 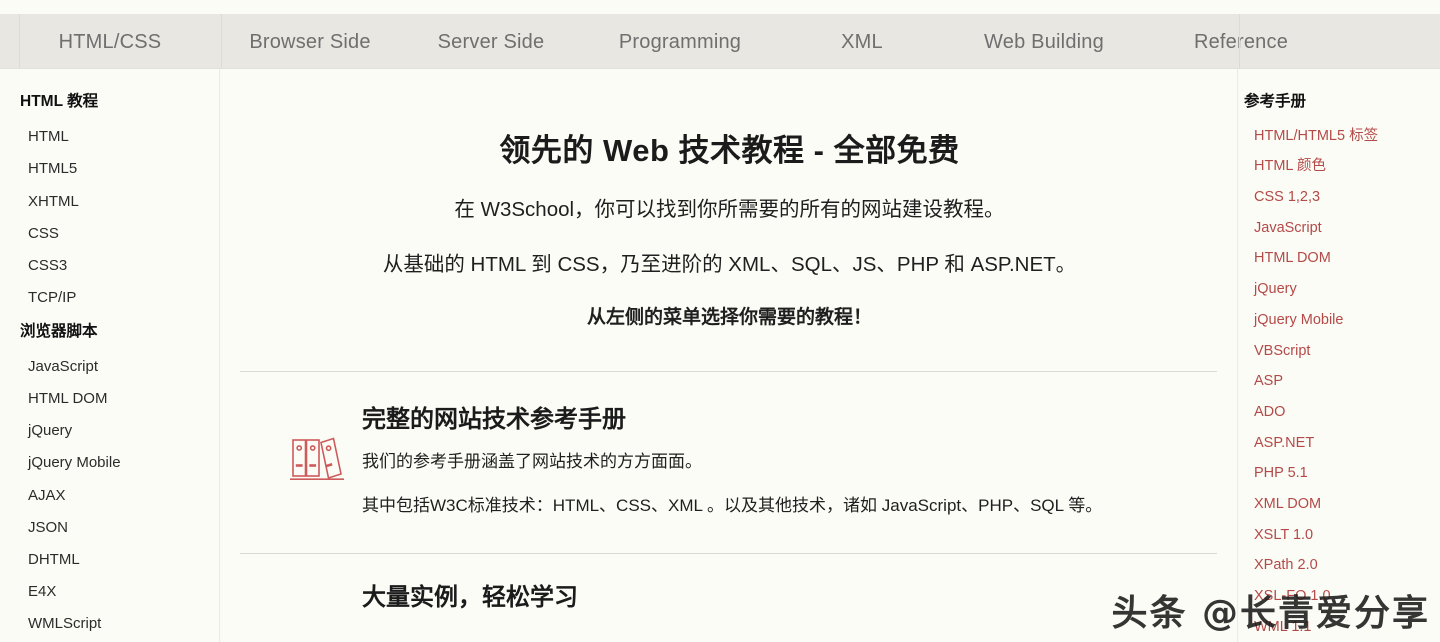 I want to click on sidebar-item-e4x: E4X, so click(x=119, y=592).